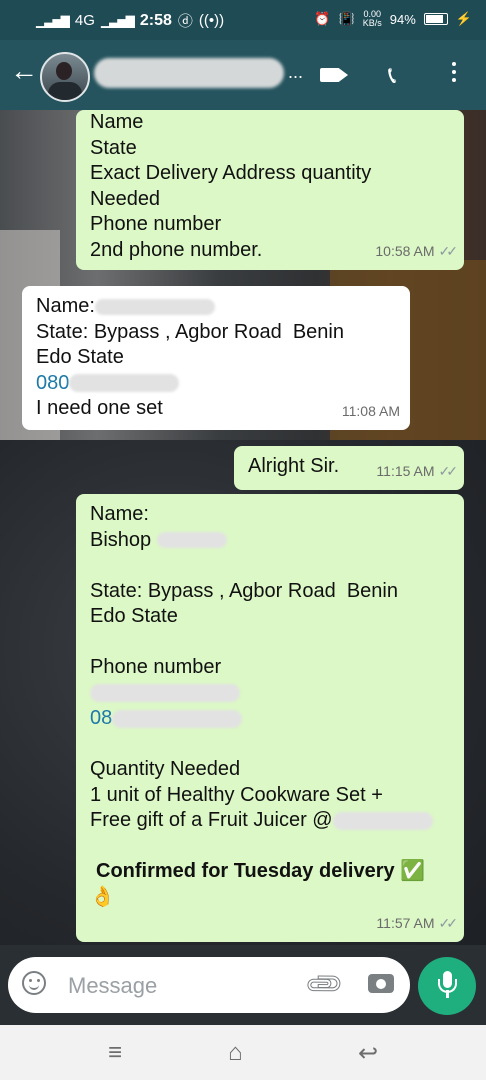 This screenshot has width=486, height=1080. What do you see at coordinates (165, 769) in the screenshot?
I see `message-line: Quantity Needed` at bounding box center [165, 769].